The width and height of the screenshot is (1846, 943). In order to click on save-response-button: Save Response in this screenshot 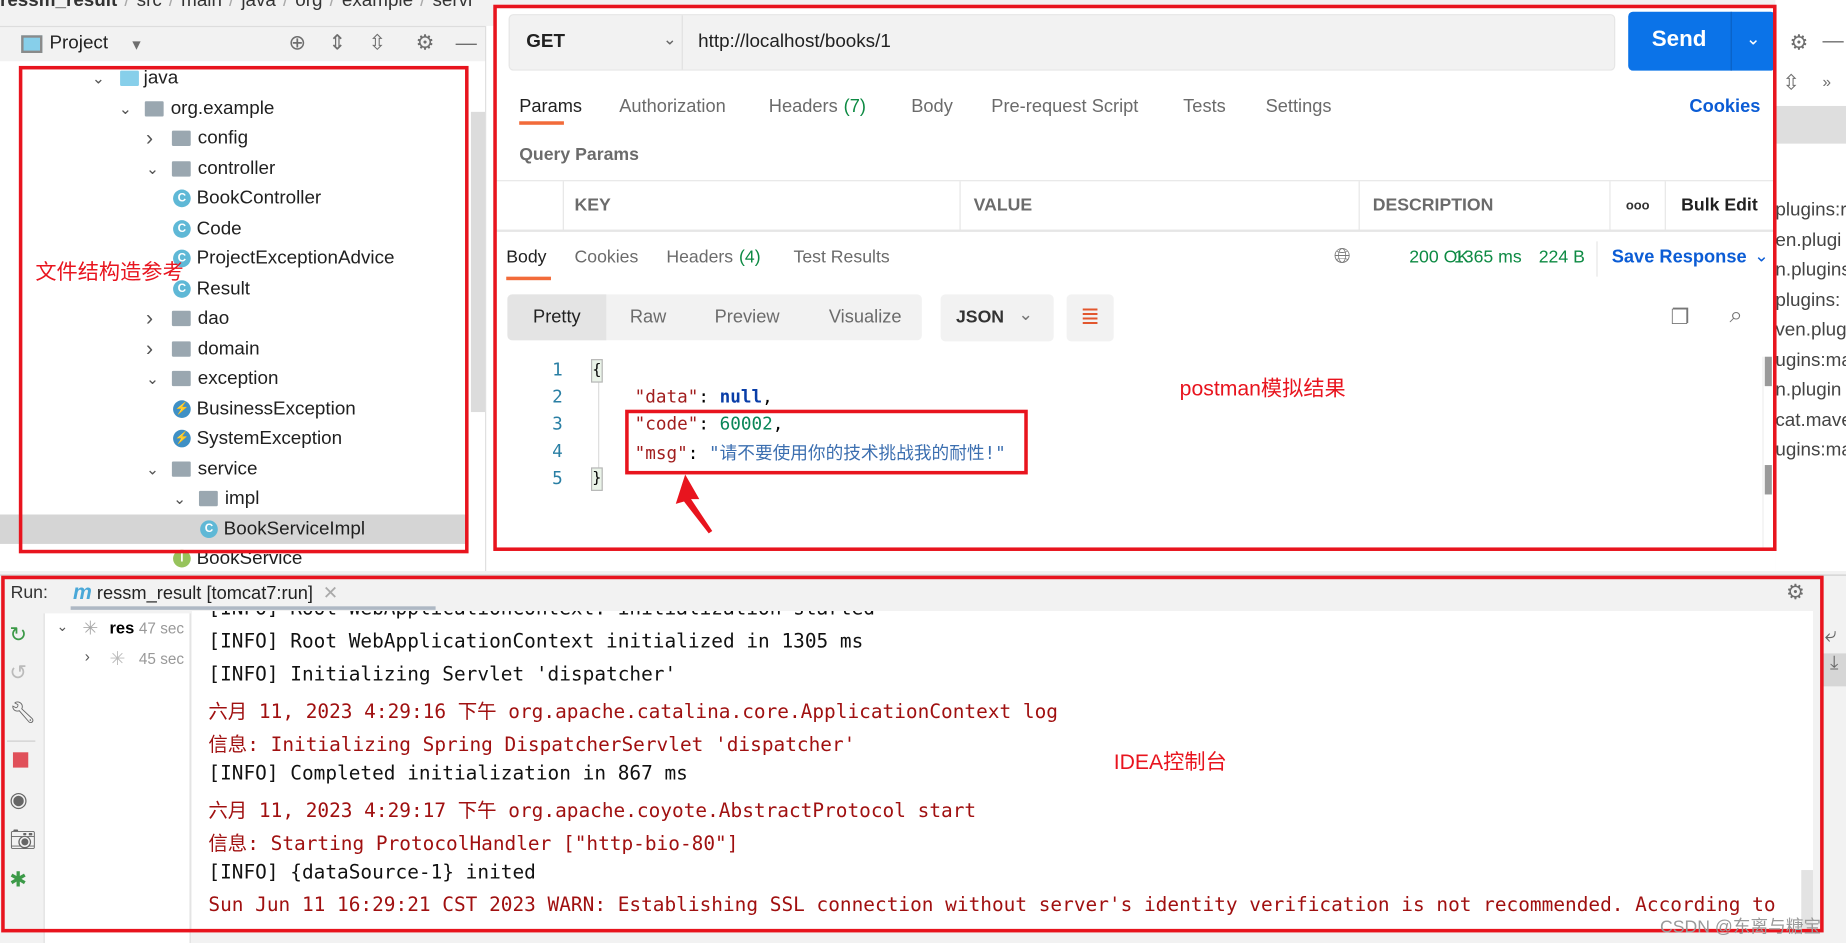, I will do `click(1679, 257)`.